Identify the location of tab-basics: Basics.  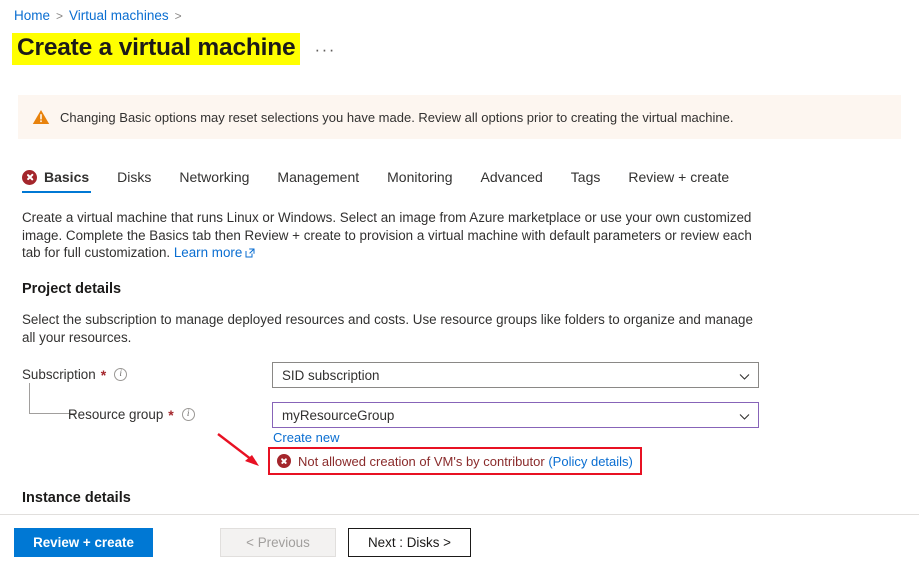
(61, 181).